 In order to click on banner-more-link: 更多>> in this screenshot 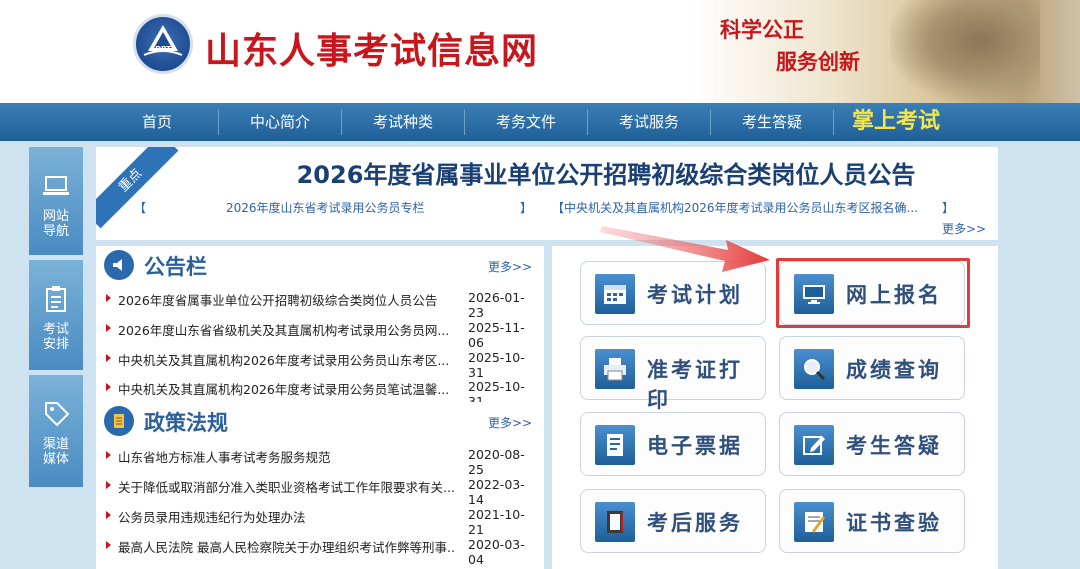, I will do `click(964, 228)`.